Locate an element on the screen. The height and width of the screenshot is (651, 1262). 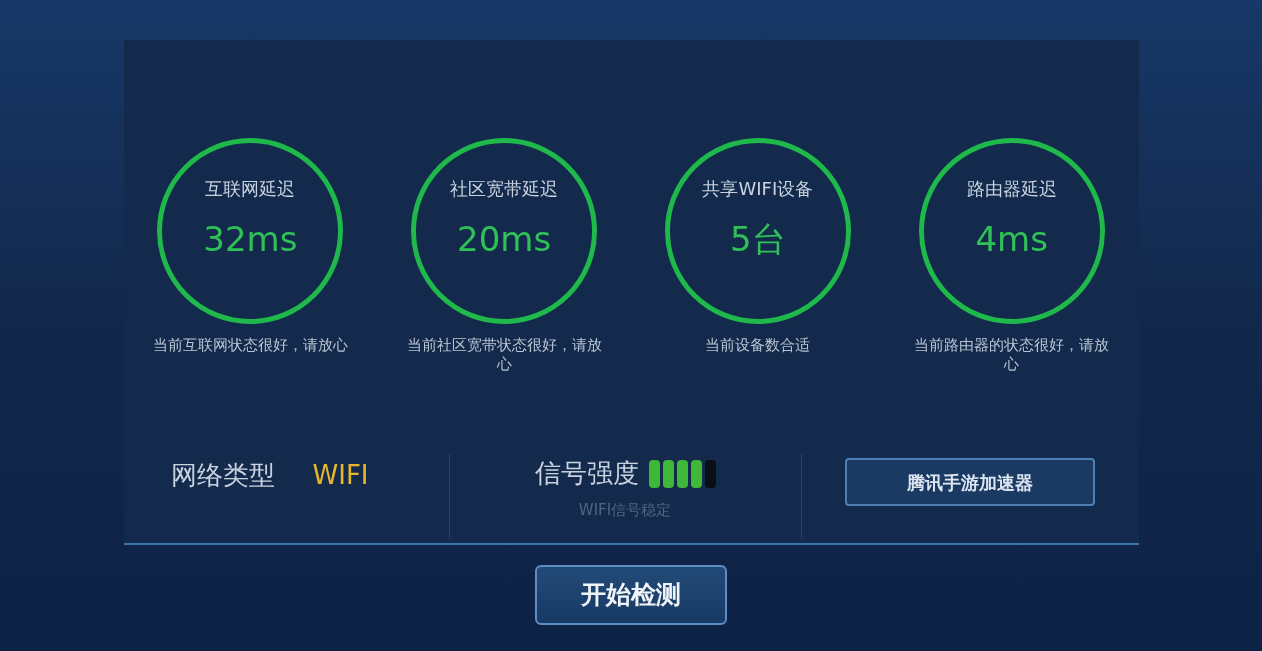
accelerator-button: 腾讯手游加速器 is located at coordinates (970, 482).